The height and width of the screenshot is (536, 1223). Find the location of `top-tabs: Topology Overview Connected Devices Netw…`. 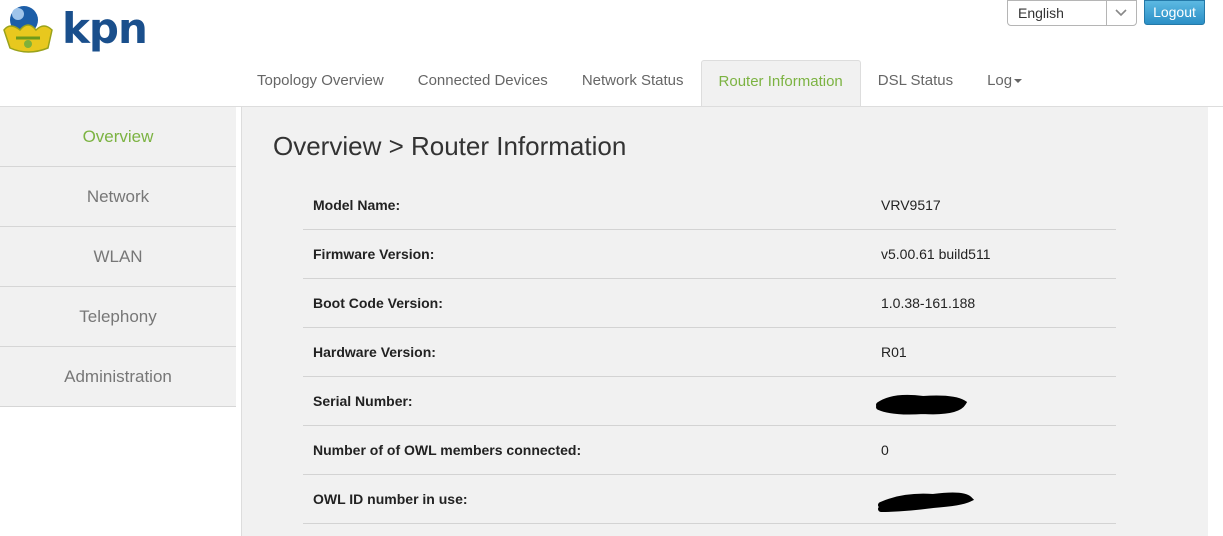

top-tabs: Topology Overview Connected Devices Netw… is located at coordinates (639, 83).